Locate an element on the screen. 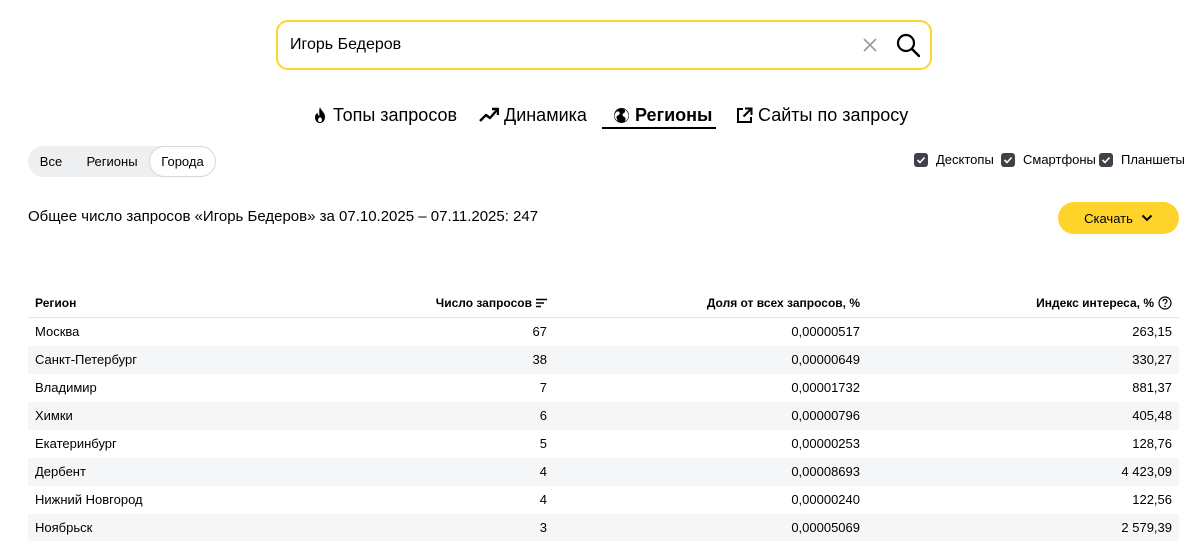  cell-index: 4 423,09 is located at coordinates (1146, 471).